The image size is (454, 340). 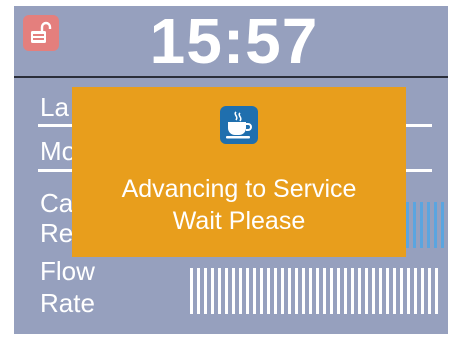 I want to click on dialog-line-1: Advancing to Service, so click(x=239, y=189).